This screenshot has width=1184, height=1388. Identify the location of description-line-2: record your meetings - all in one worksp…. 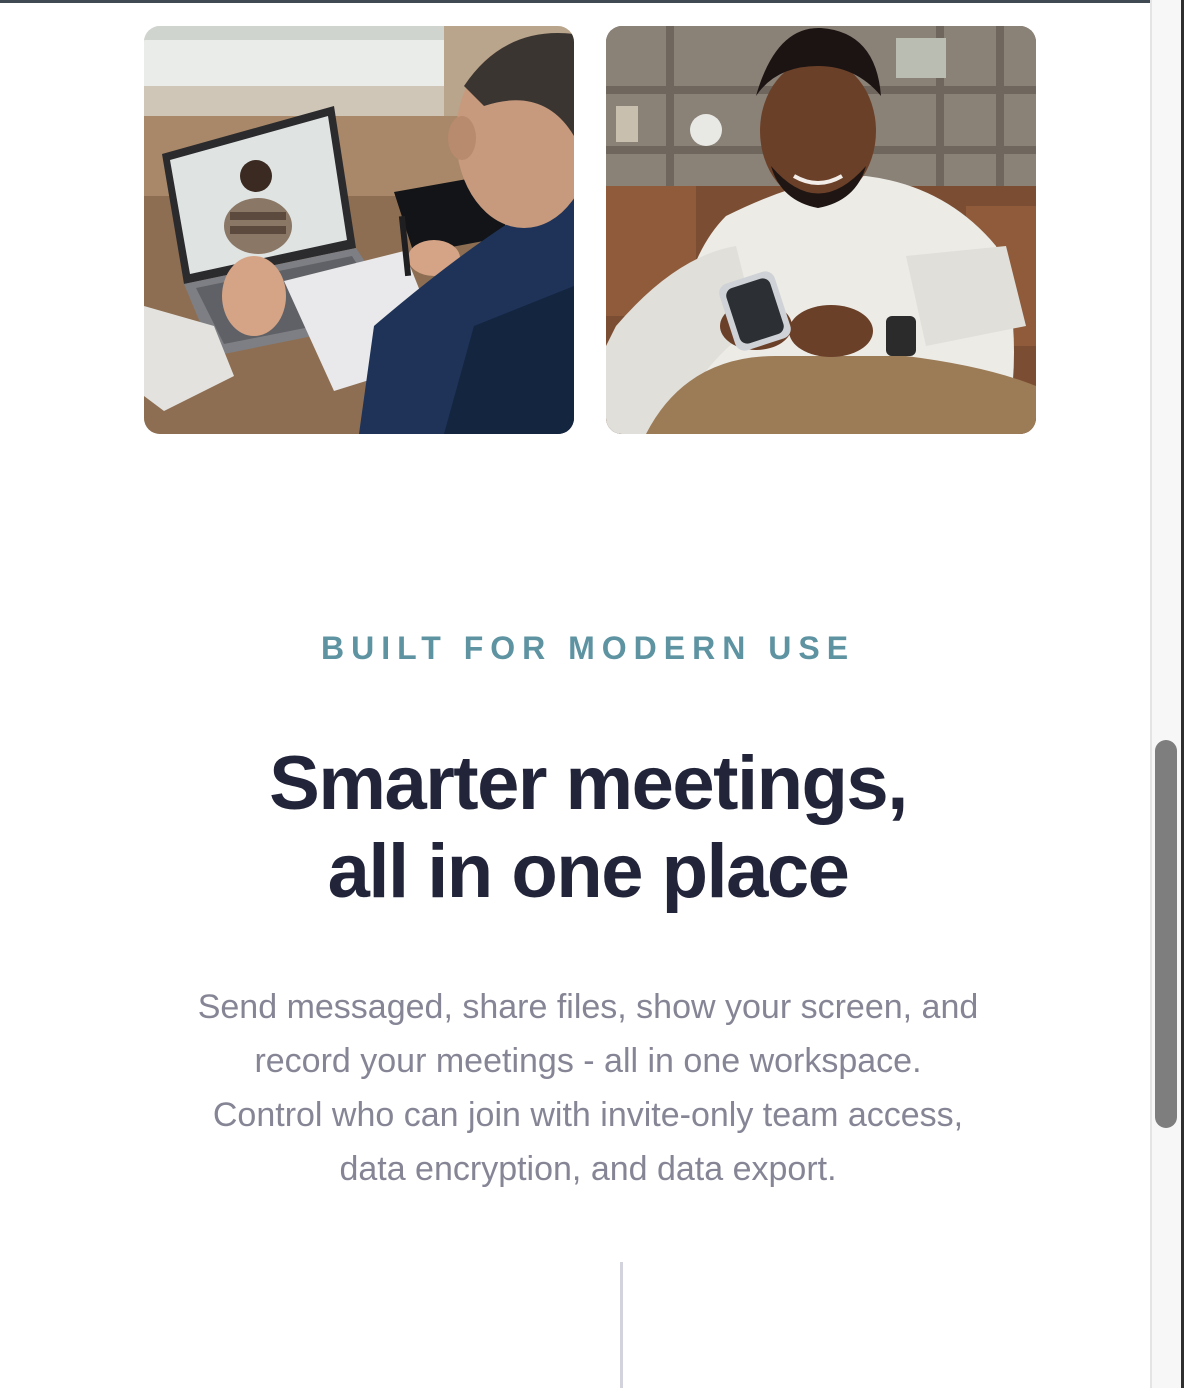
(588, 1061).